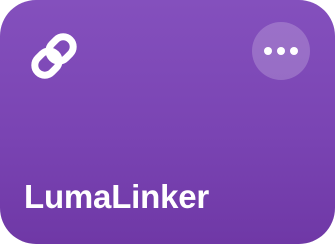 The image size is (335, 244). I want to click on link-icon, so click(54, 56).